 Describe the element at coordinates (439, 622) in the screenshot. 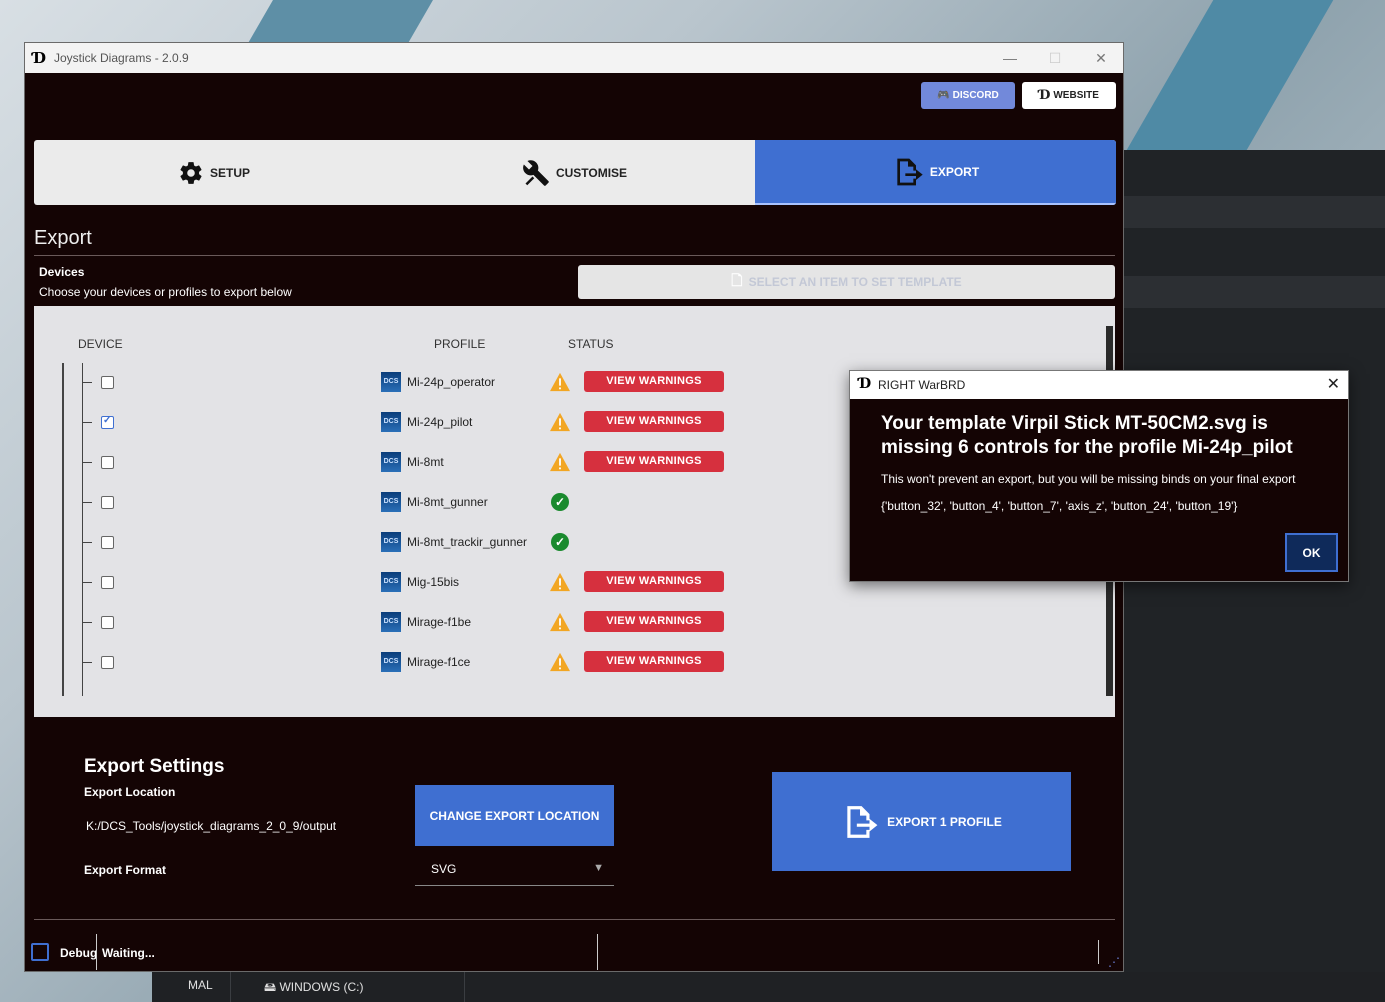

I see `profile-name: Mirage-f1be` at that location.